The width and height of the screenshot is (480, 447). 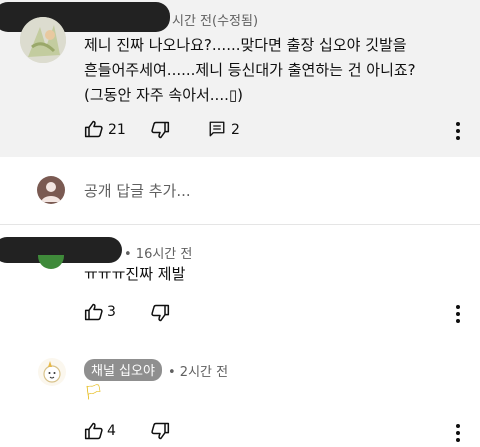 I want to click on divider, so click(x=240, y=224).